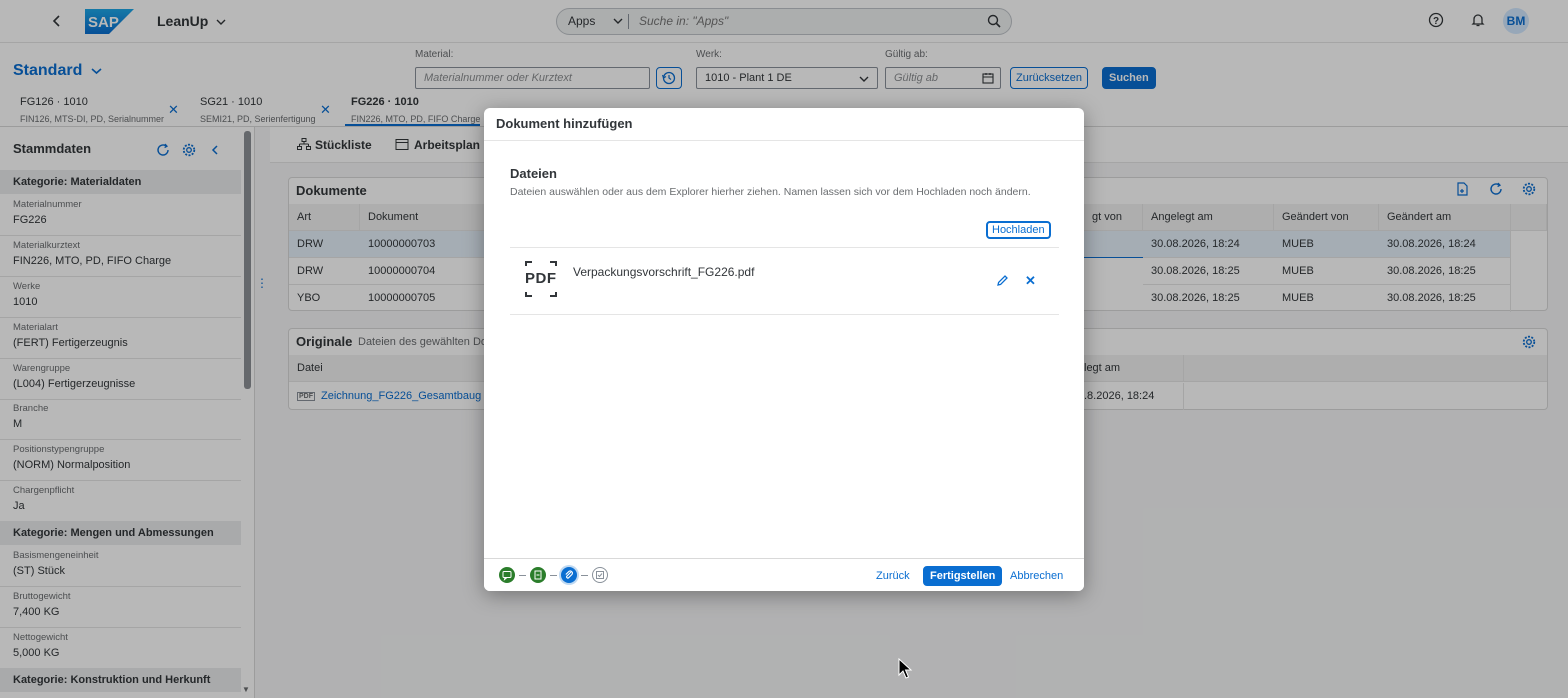 The width and height of the screenshot is (1568, 698). Describe the element at coordinates (1036, 576) in the screenshot. I see `cancel-button: Abbrechen` at that location.